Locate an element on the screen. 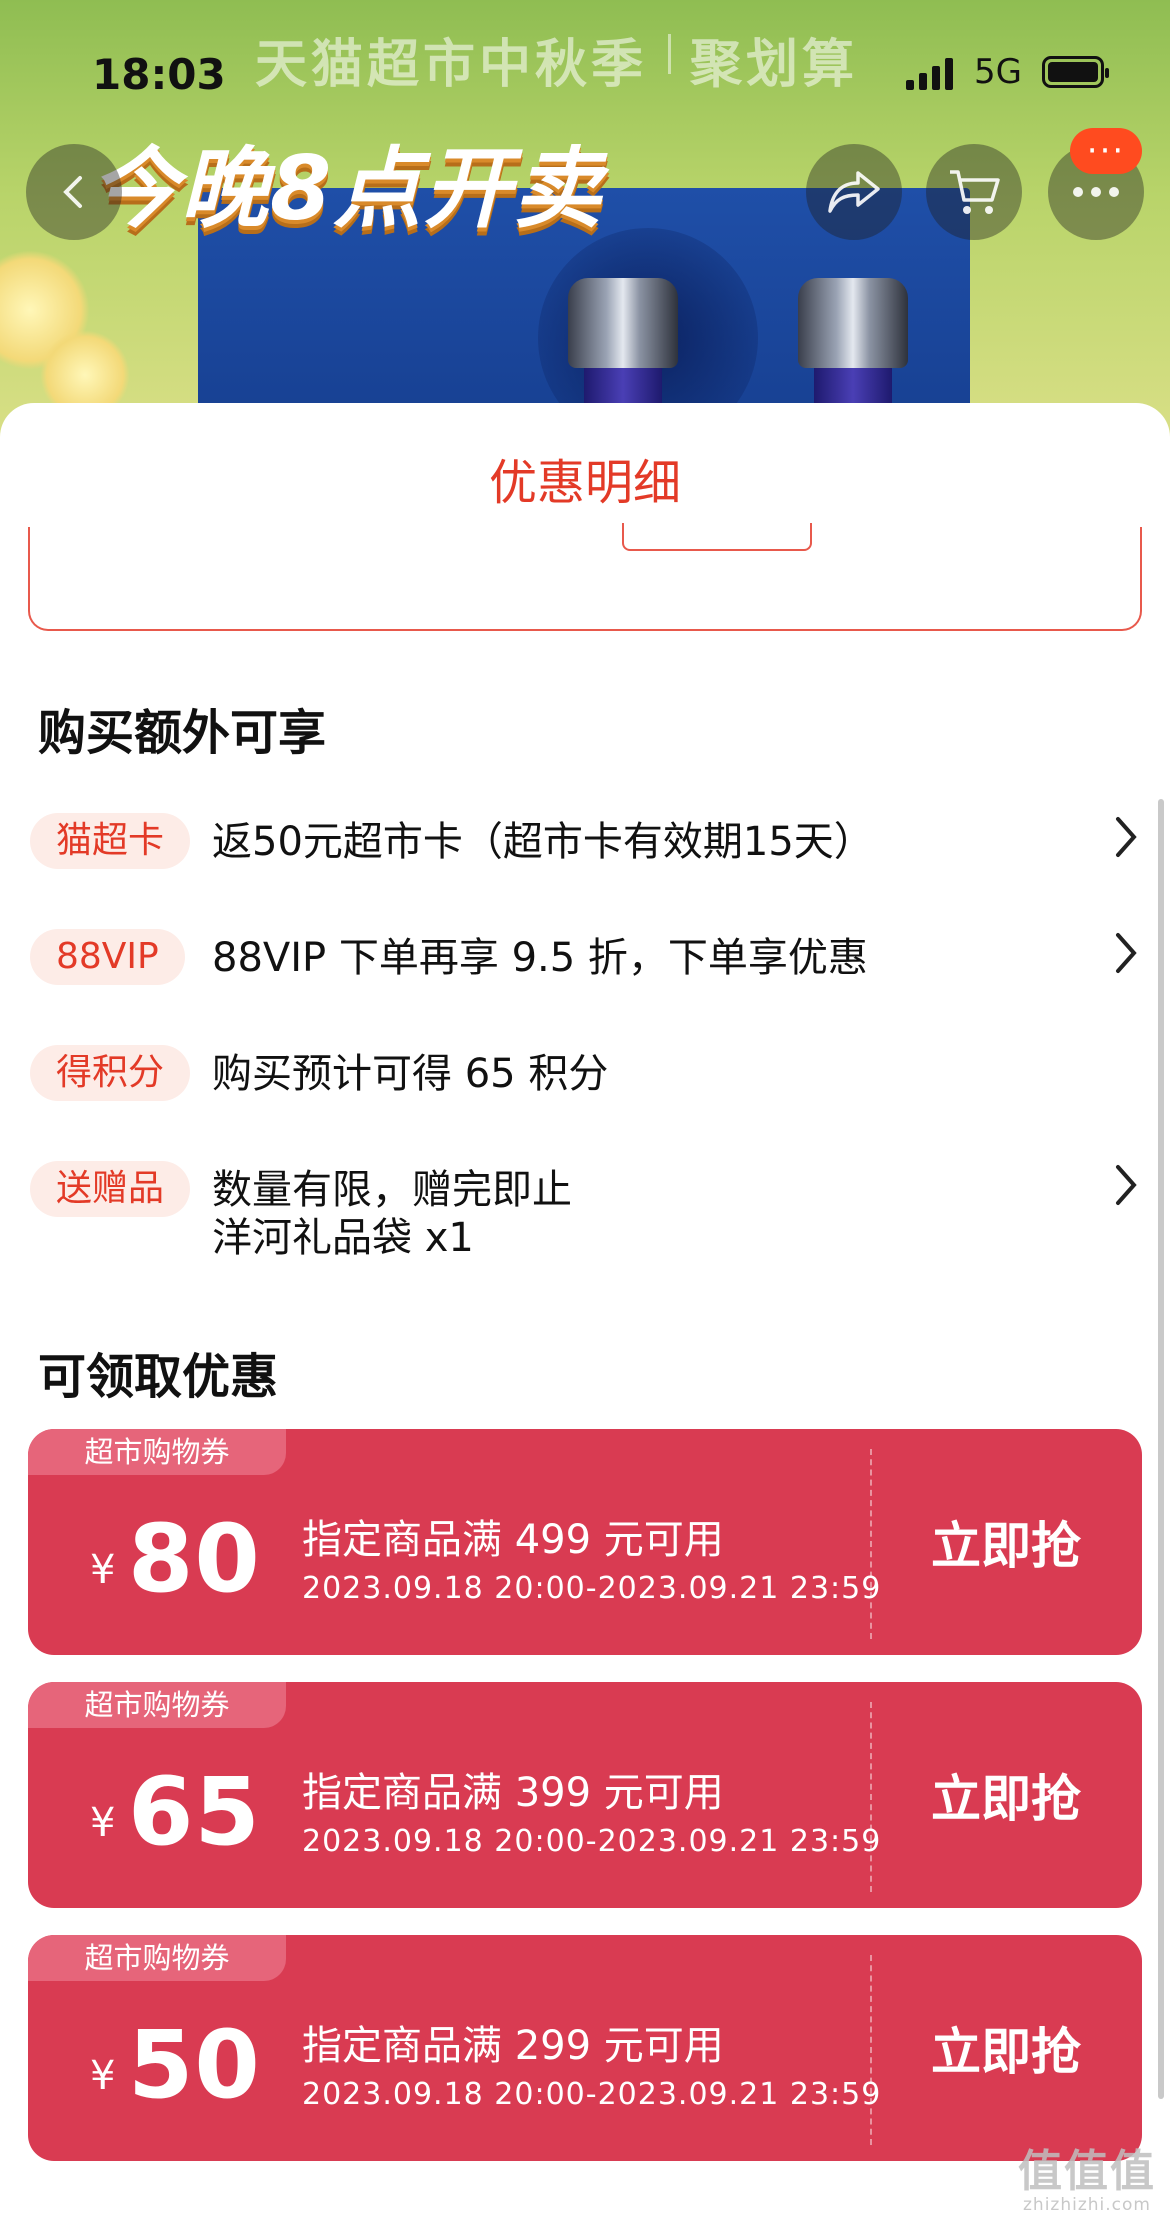  benefit-row-supermarket-card: 猫超卡 返50元超市卡（超市卡有效期15天） is located at coordinates (585, 843).